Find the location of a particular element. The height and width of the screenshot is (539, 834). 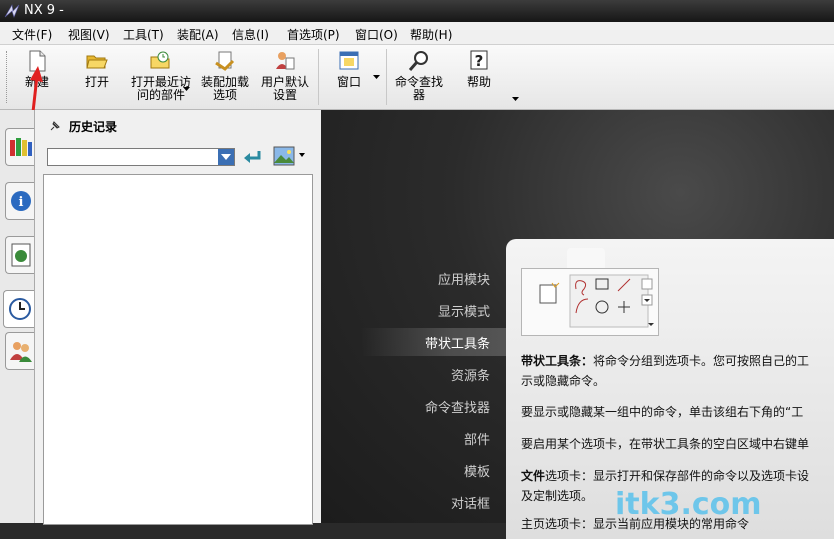

recent-parts-icon is located at coordinates (160, 60).